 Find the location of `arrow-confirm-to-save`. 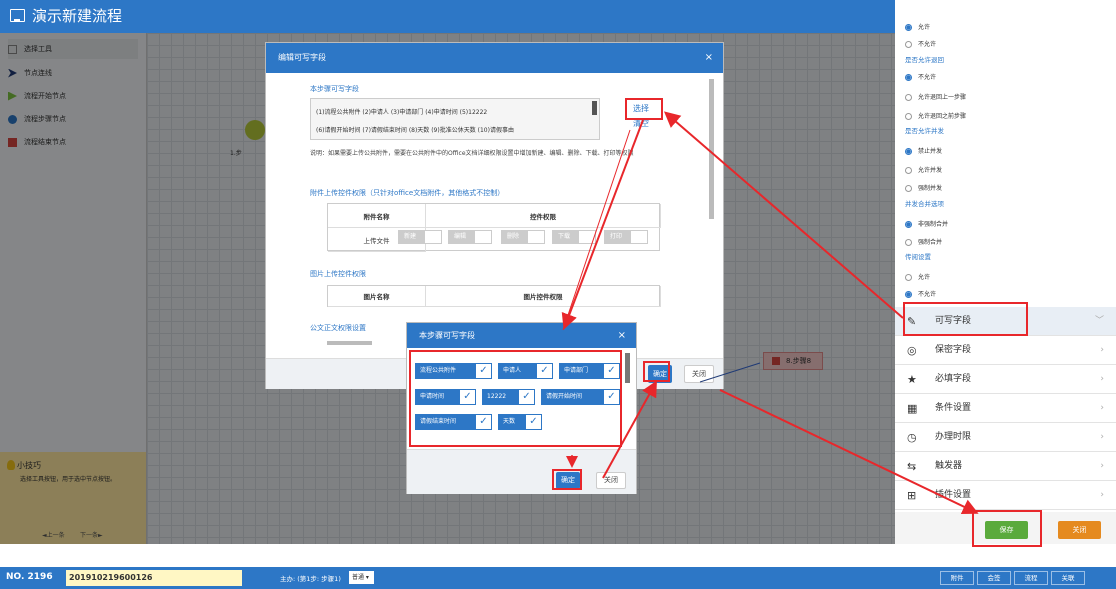

arrow-confirm-to-save is located at coordinates (849, 452).